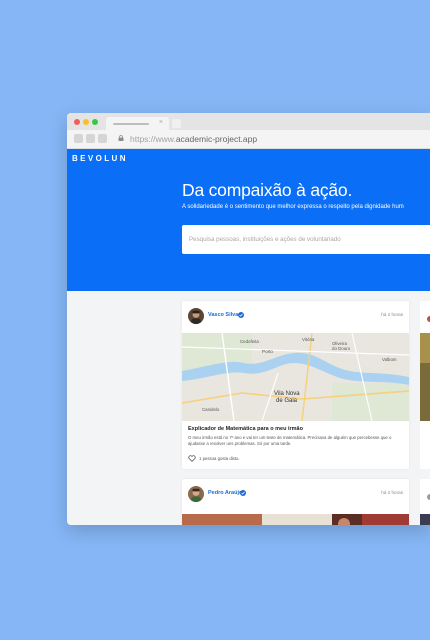 The image size is (430, 640). Describe the element at coordinates (102, 138) in the screenshot. I see `reload-button` at that location.